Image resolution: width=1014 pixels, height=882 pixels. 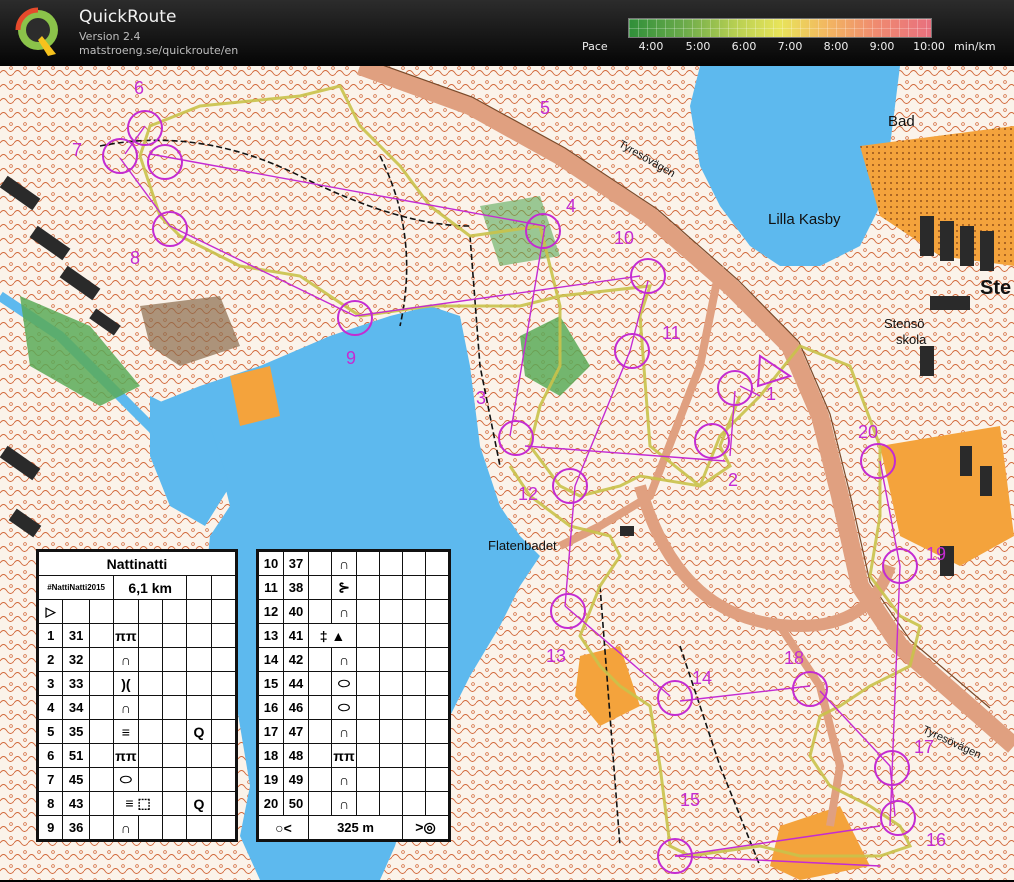 What do you see at coordinates (671, 333) in the screenshot?
I see `svg-text: 11` at bounding box center [671, 333].